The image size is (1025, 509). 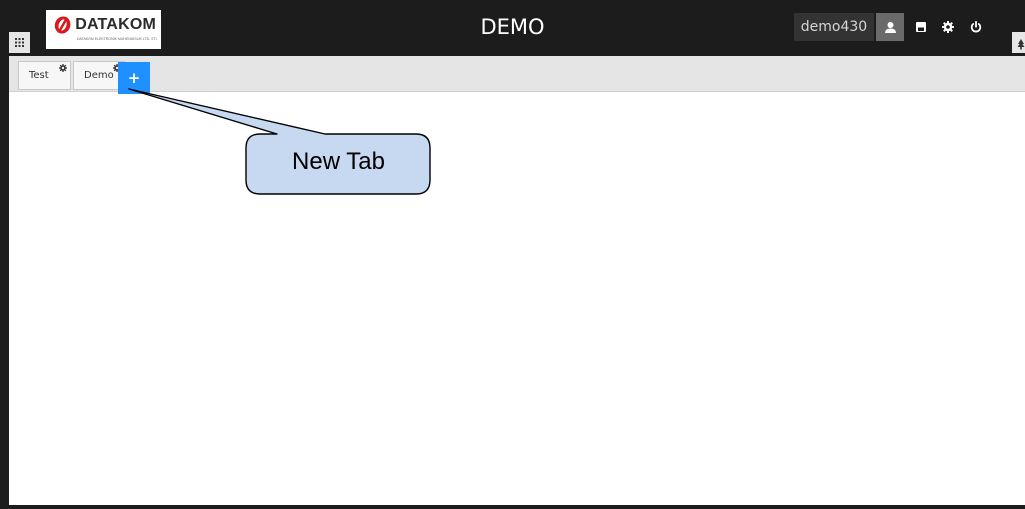 I want to click on frame-left-border, so click(x=4, y=282).